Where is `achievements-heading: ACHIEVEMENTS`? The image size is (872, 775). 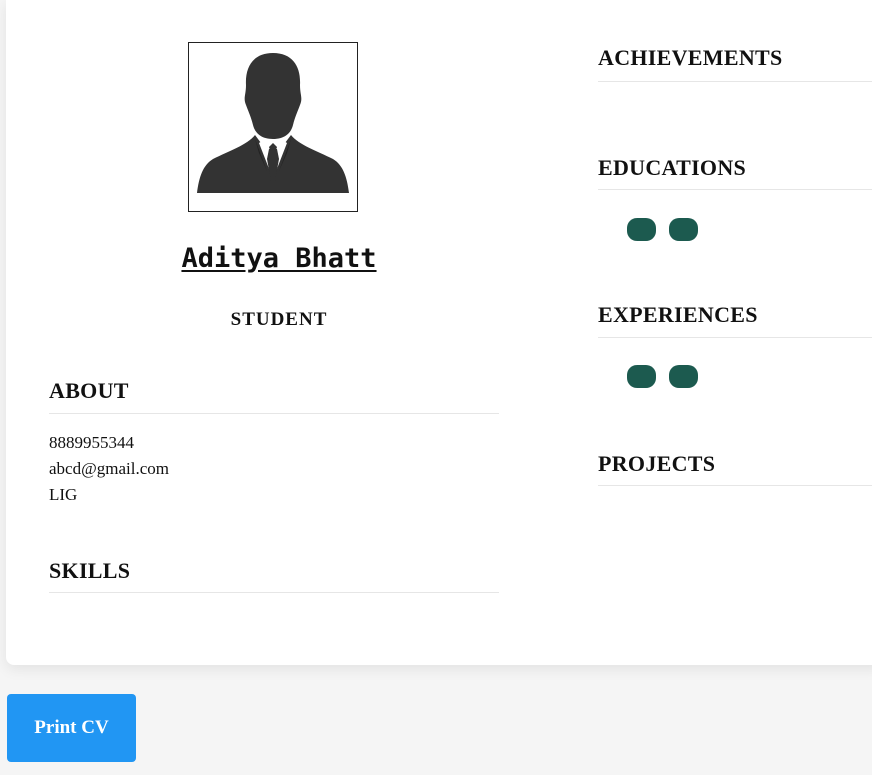
achievements-heading: ACHIEVEMENTS is located at coordinates (690, 57).